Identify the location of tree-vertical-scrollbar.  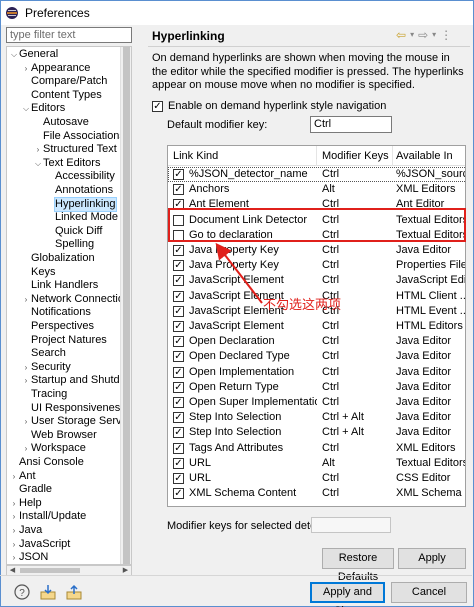
(125, 305).